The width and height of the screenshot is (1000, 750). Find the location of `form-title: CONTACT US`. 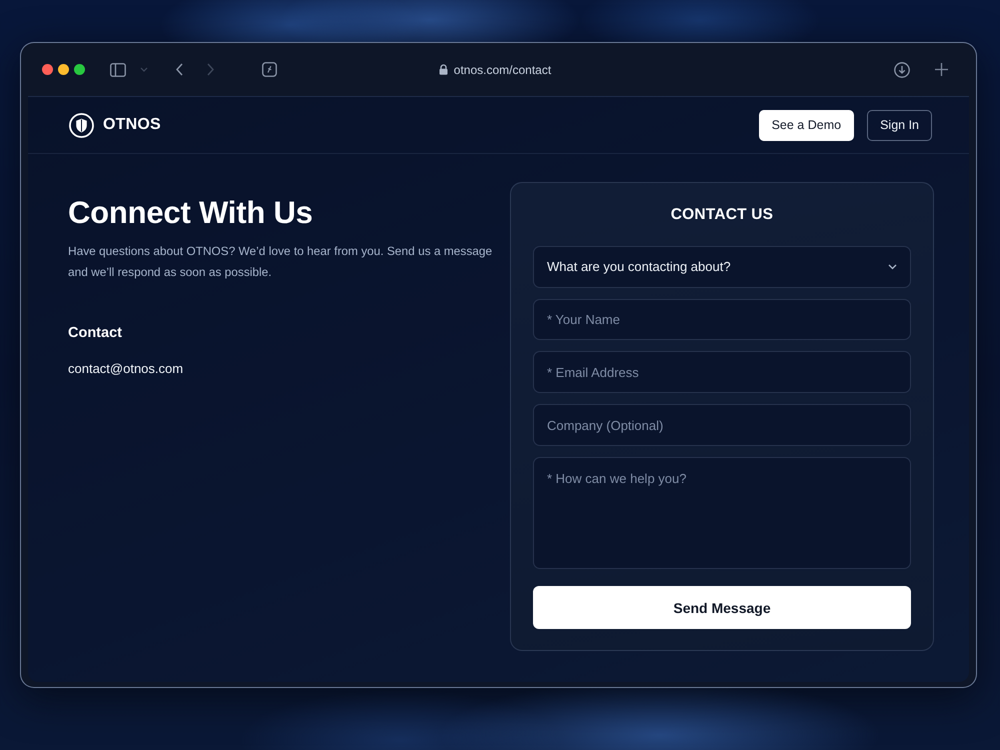

form-title: CONTACT US is located at coordinates (722, 215).